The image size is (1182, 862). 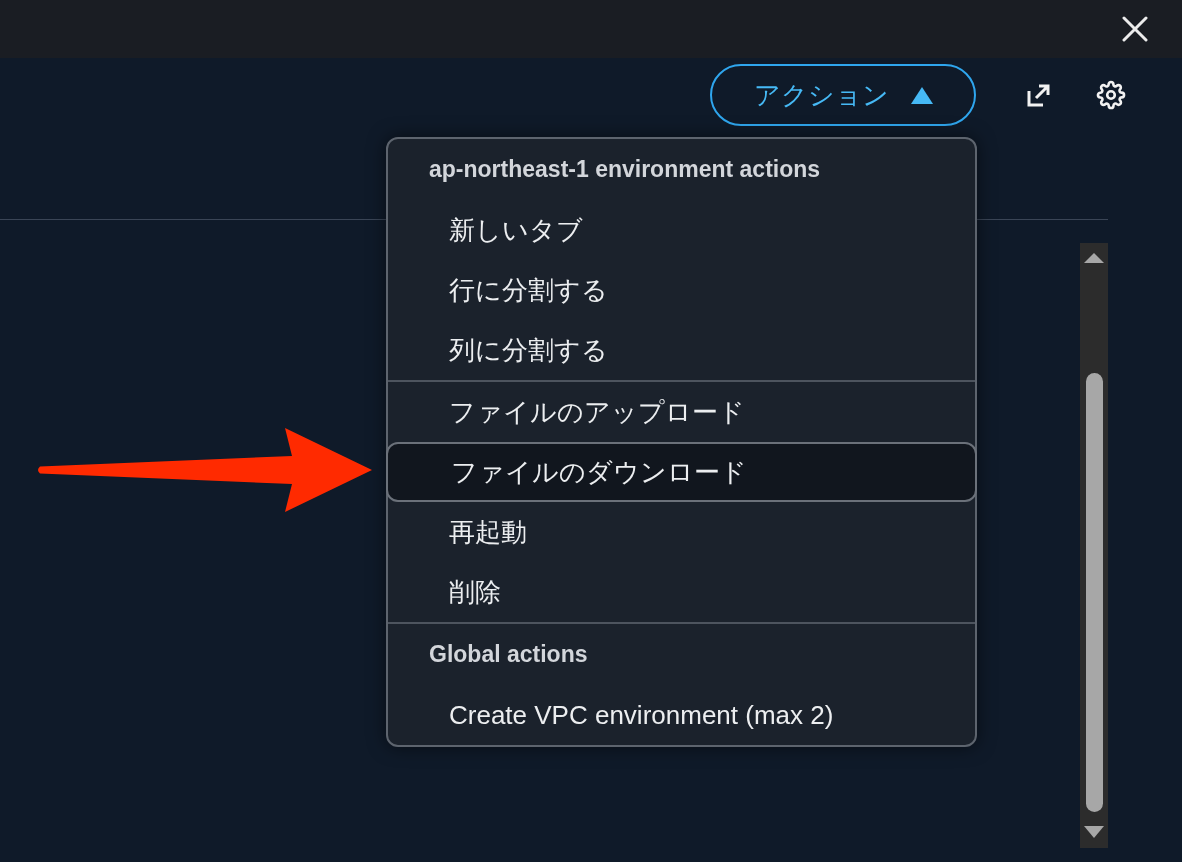 What do you see at coordinates (681, 412) in the screenshot?
I see `menu-item: ファイルのアップロード` at bounding box center [681, 412].